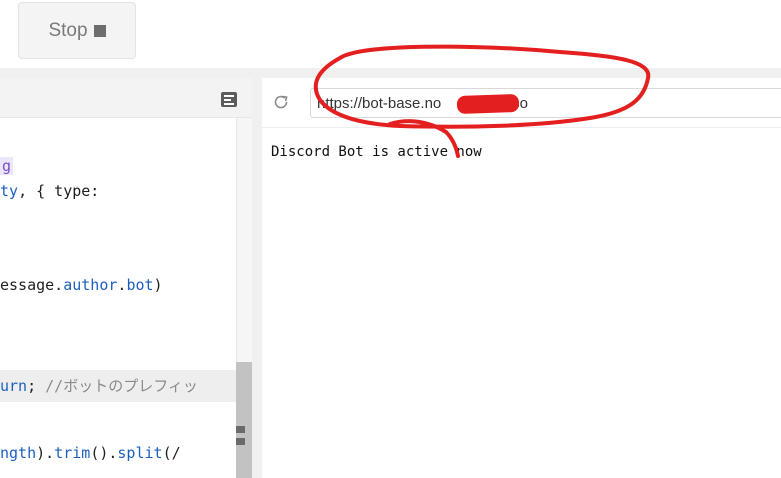 The height and width of the screenshot is (478, 781). What do you see at coordinates (140, 285) in the screenshot?
I see `code-token: bot` at bounding box center [140, 285].